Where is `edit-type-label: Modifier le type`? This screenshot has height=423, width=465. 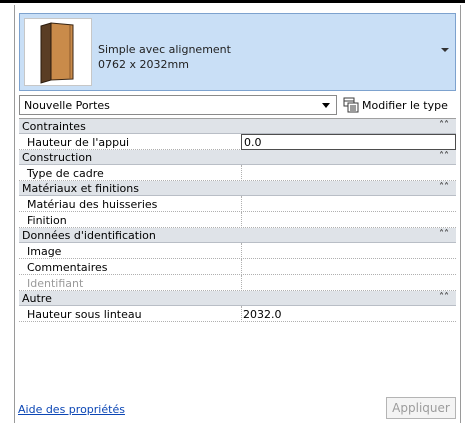 edit-type-label: Modifier le type is located at coordinates (405, 105).